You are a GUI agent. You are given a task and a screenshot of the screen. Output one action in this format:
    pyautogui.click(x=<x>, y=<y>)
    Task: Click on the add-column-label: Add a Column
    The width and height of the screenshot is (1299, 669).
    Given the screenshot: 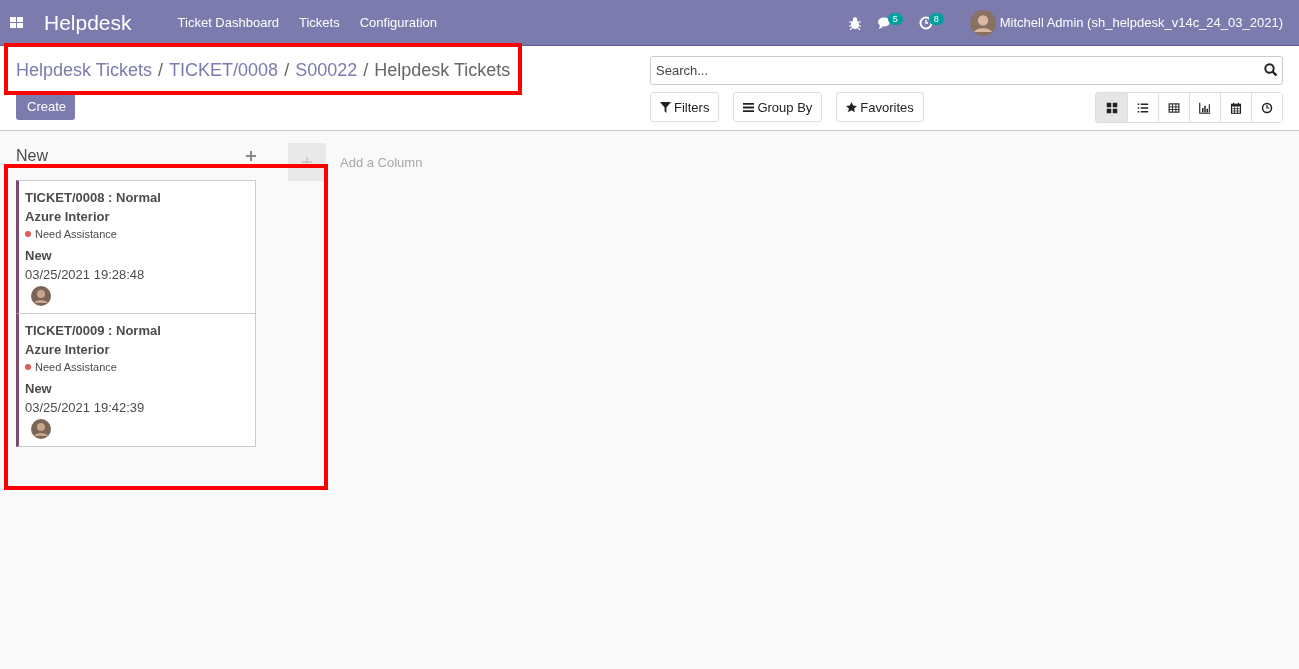 What is the action you would take?
    pyautogui.click(x=381, y=162)
    